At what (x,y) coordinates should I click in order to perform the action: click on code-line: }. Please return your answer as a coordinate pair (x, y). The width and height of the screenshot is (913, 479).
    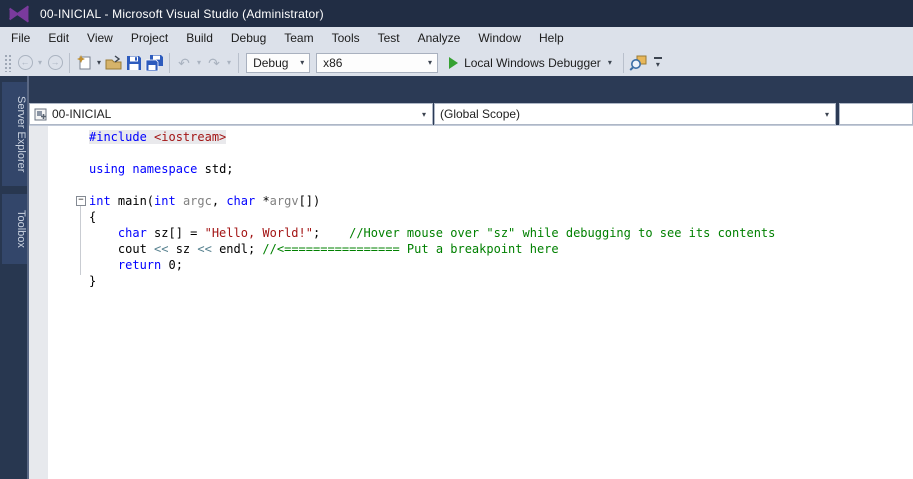
    Looking at the image, I should click on (471, 281).